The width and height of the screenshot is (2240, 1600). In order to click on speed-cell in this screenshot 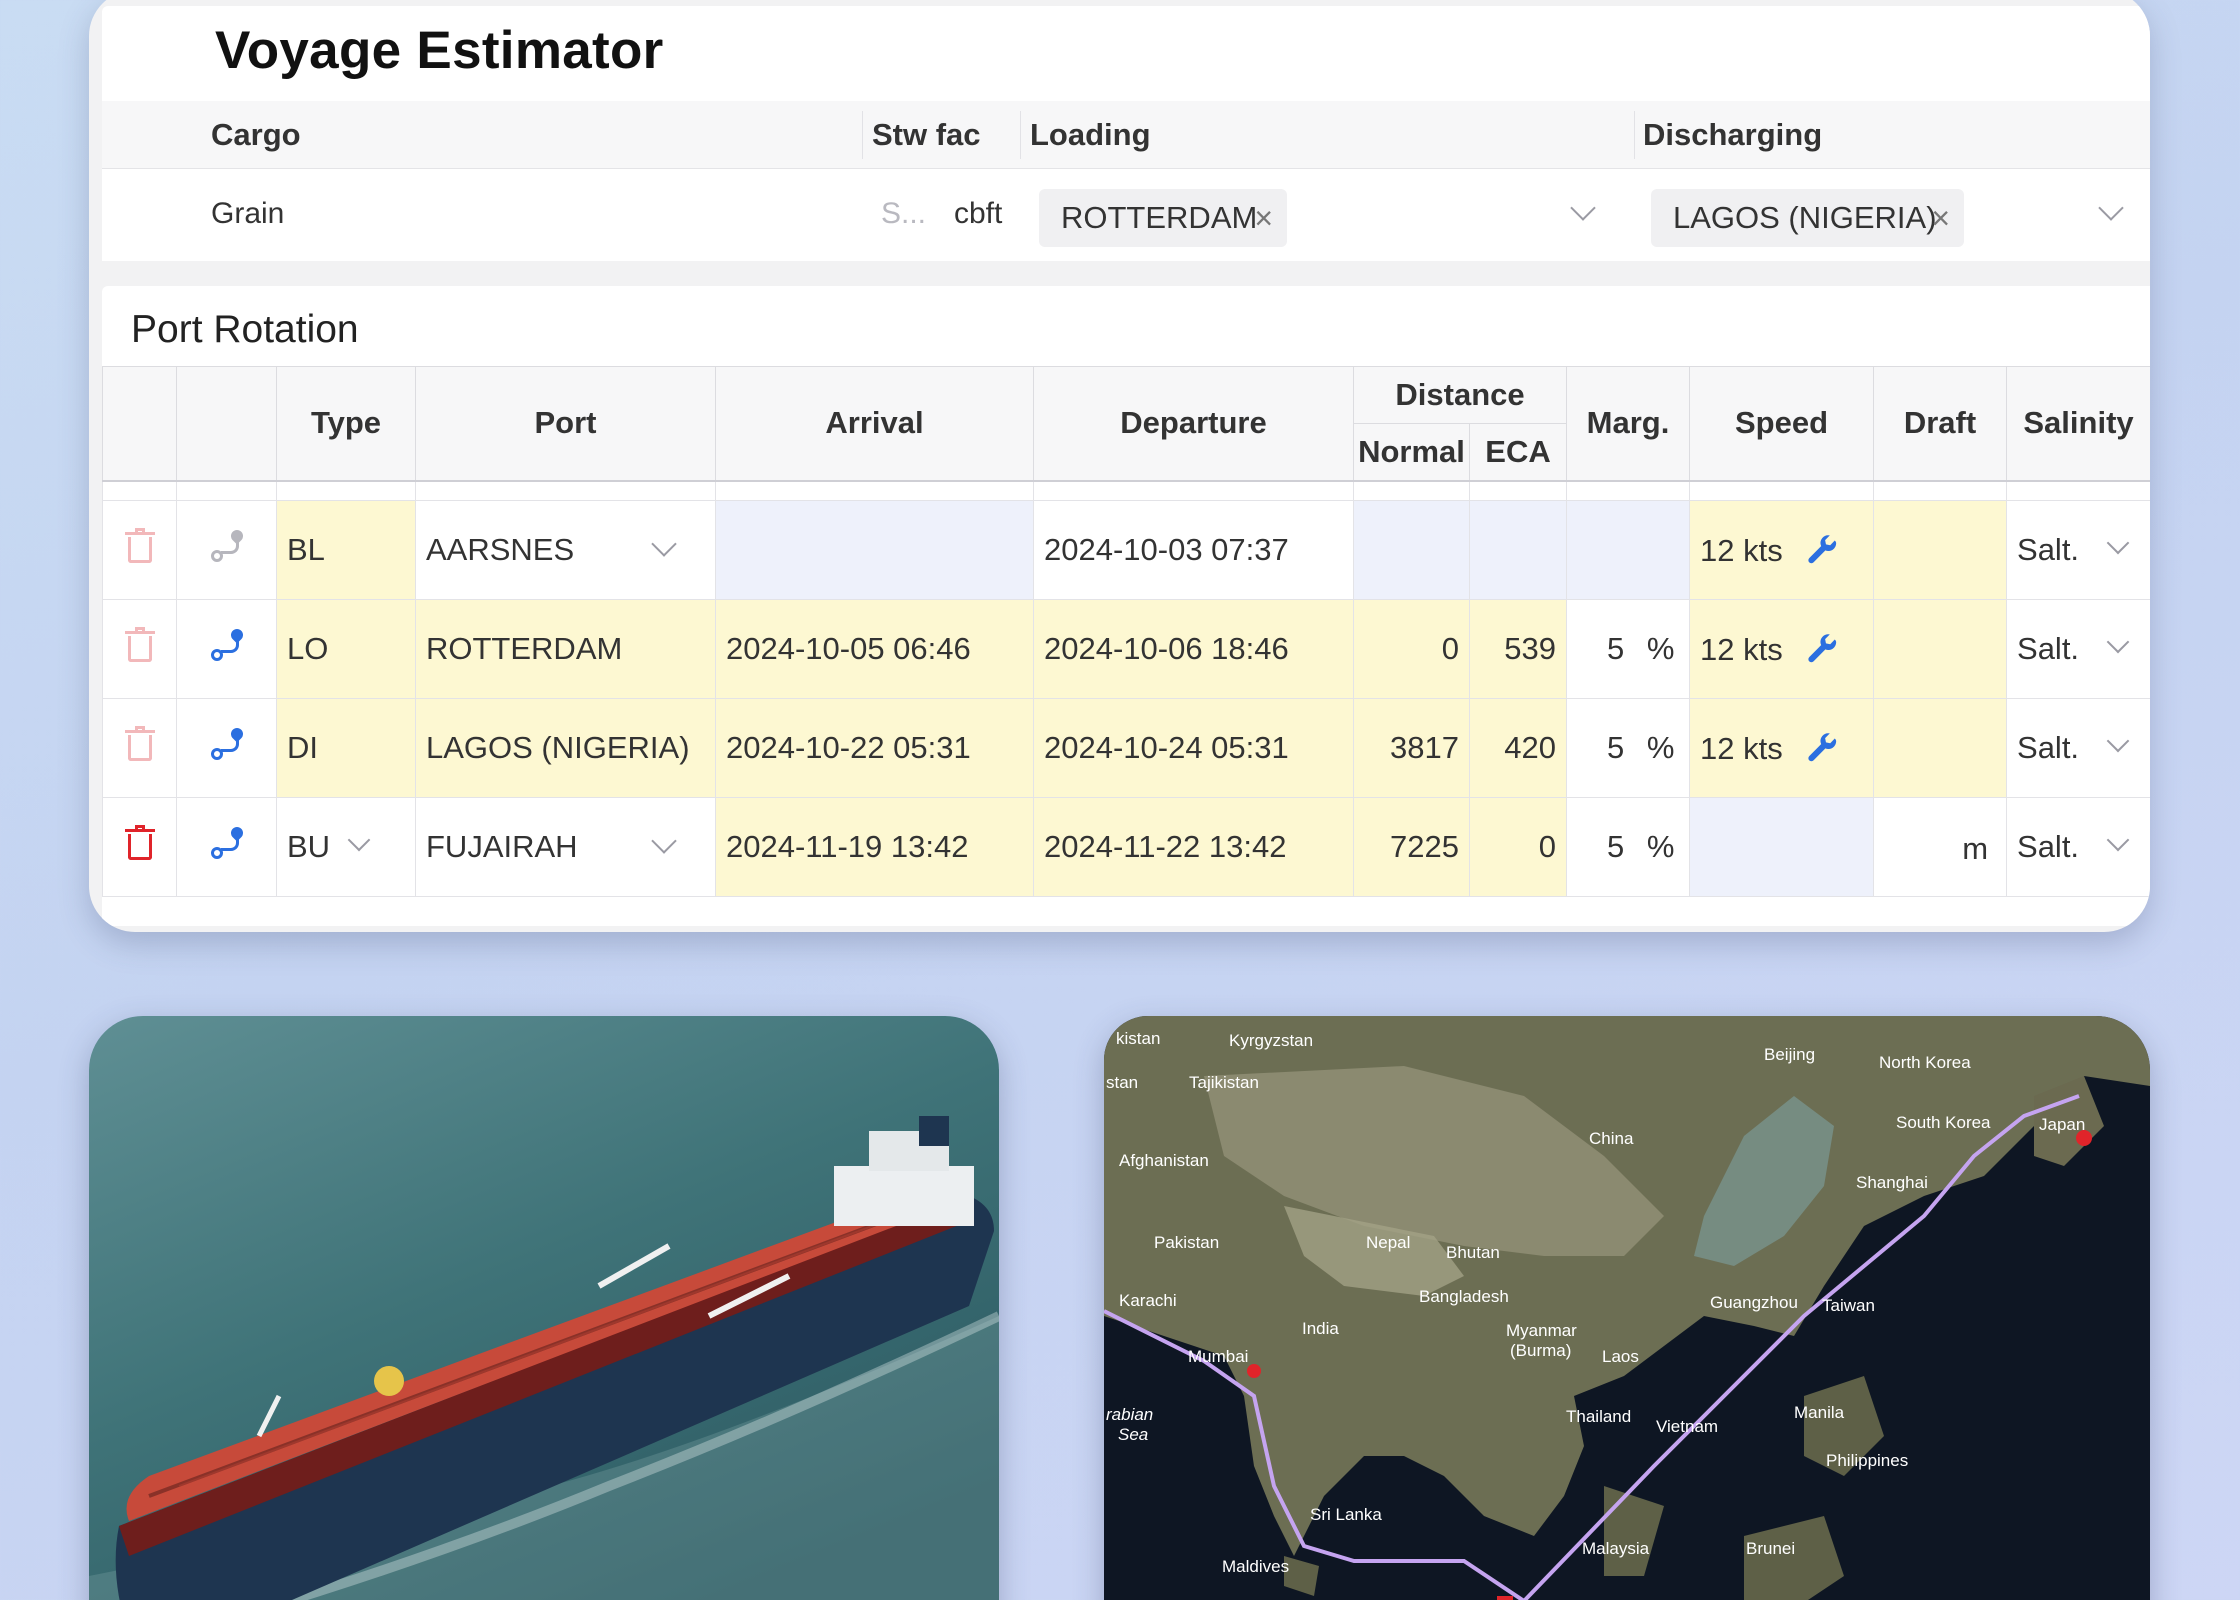, I will do `click(1782, 847)`.